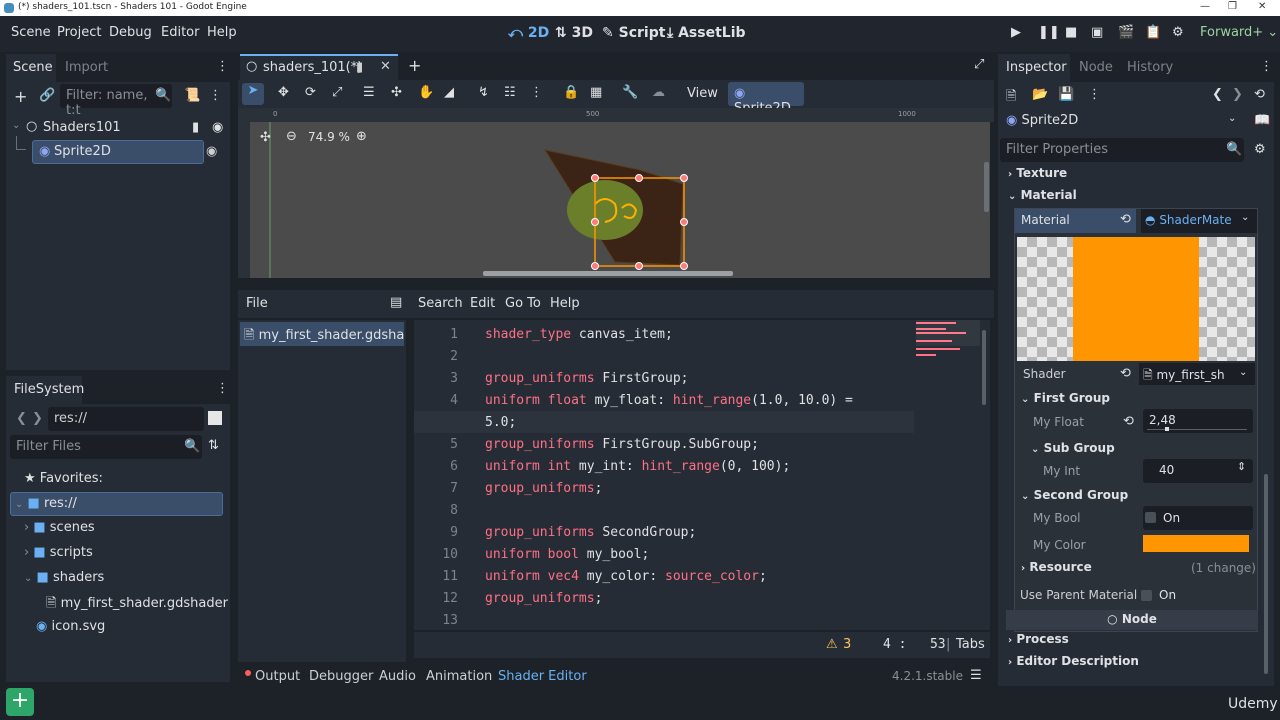 The image size is (1280, 720). What do you see at coordinates (766, 99) in the screenshot?
I see `sprite2d-menu: ◉ Sprite2D` at bounding box center [766, 99].